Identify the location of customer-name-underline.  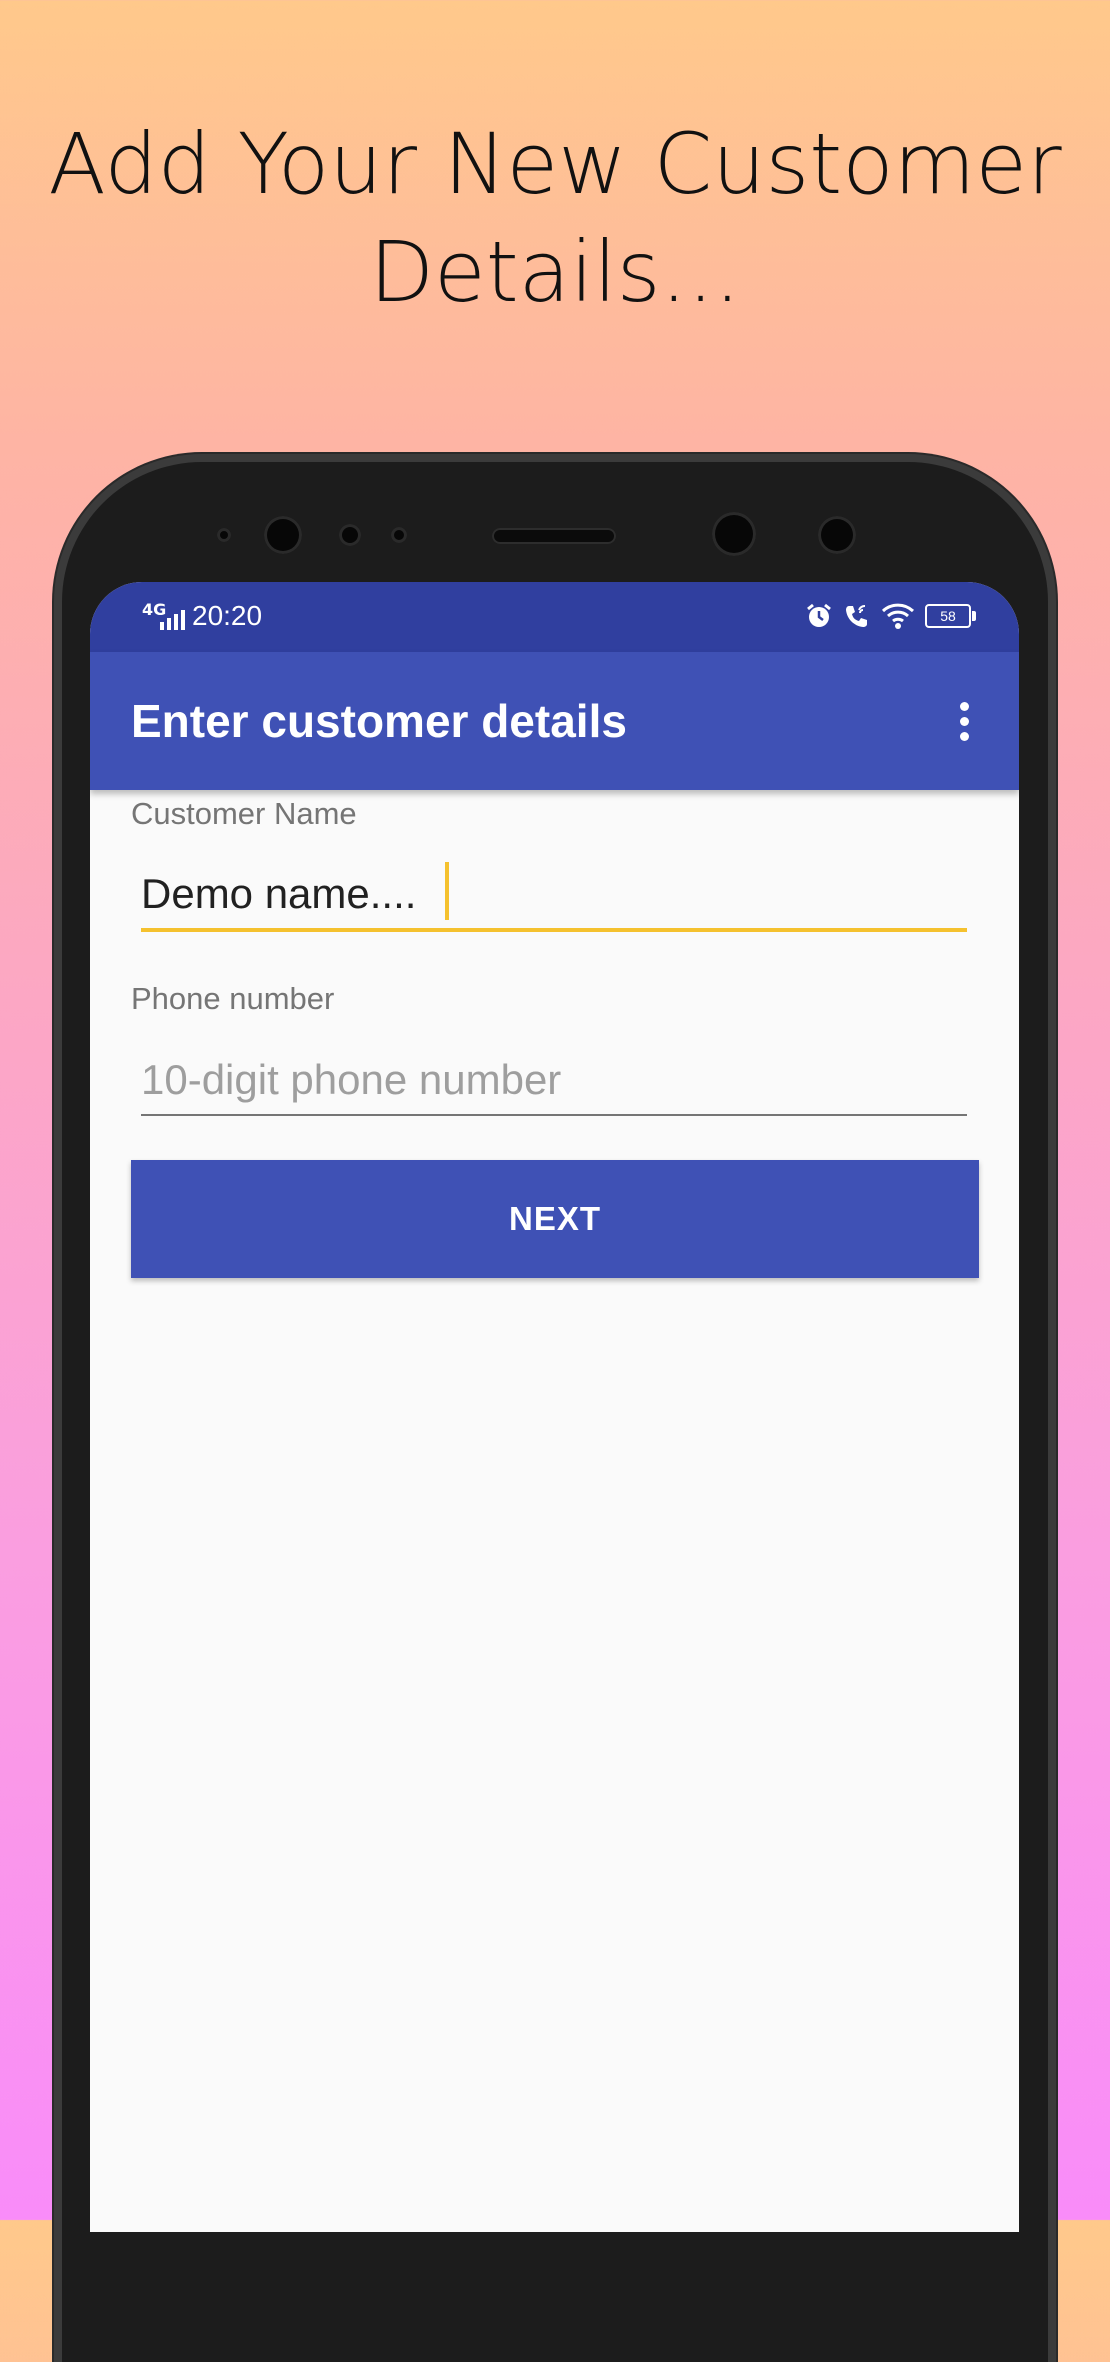
(554, 930).